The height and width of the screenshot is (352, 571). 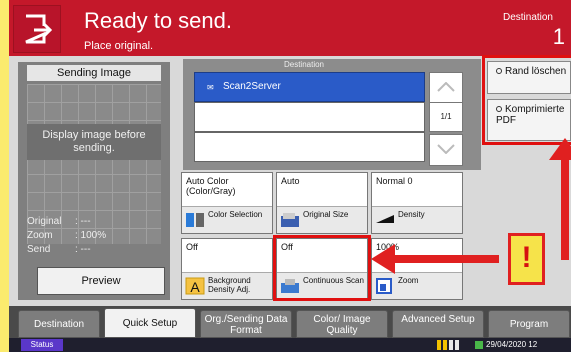 I want to click on highlight-box-continuous-scan, so click(x=322, y=268).